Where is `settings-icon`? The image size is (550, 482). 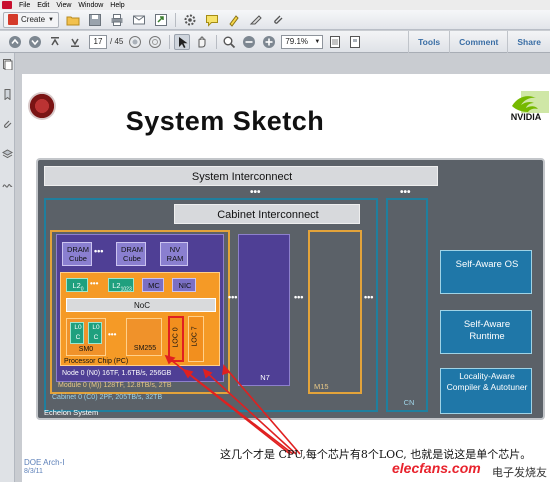
settings-icon is located at coordinates (190, 20).